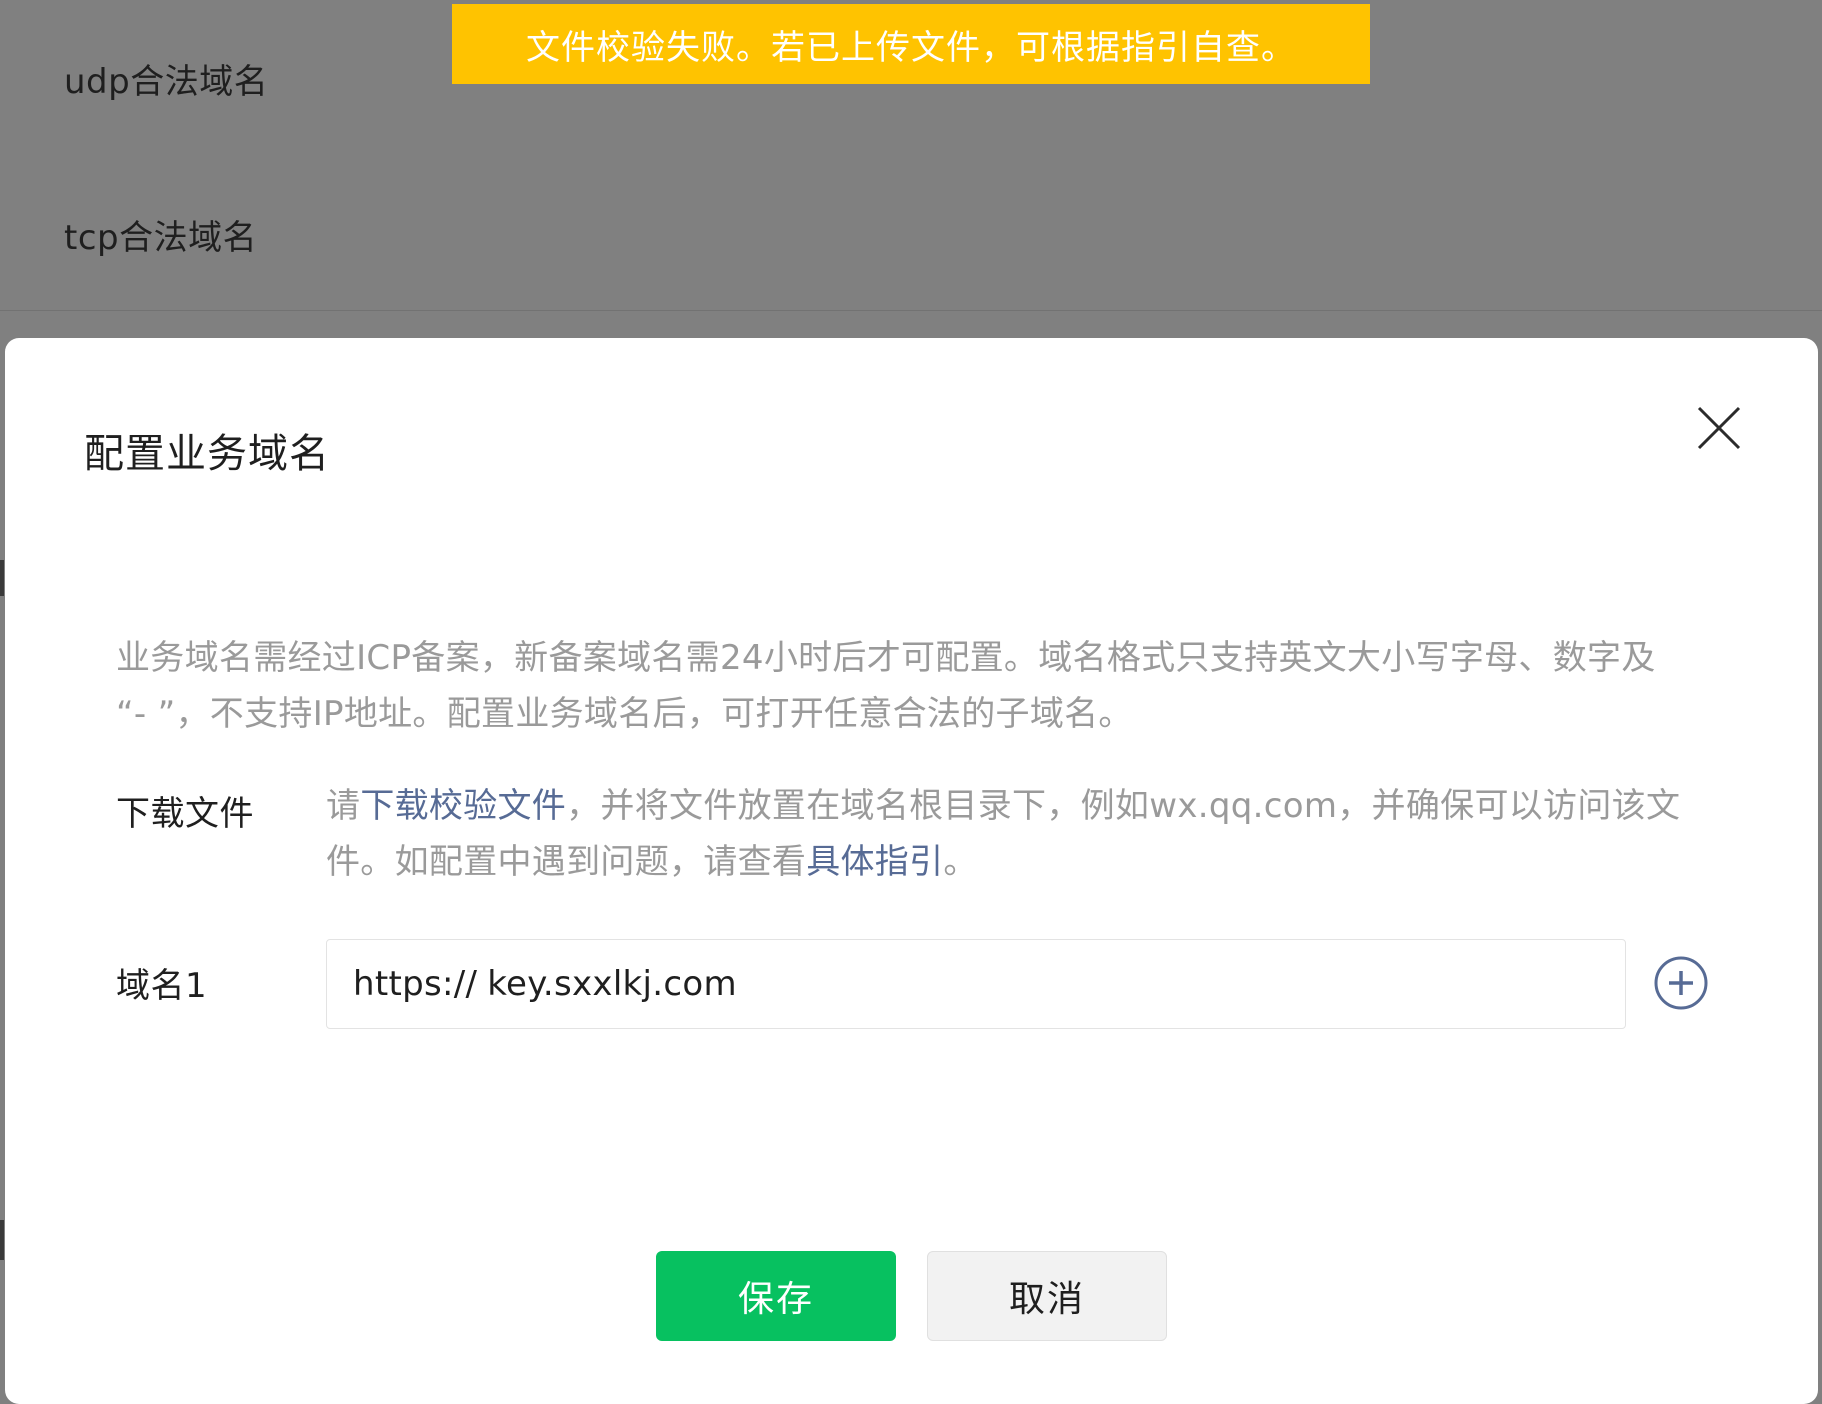 This screenshot has width=1822, height=1404. Describe the element at coordinates (976, 984) in the screenshot. I see `domain-1-input: https:// key.sxxlkj.com` at that location.